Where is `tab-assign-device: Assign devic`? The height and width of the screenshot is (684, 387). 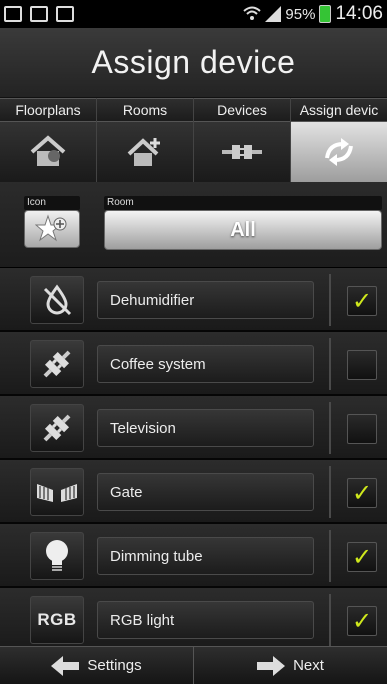
tab-assign-device: Assign devic is located at coordinates (339, 140).